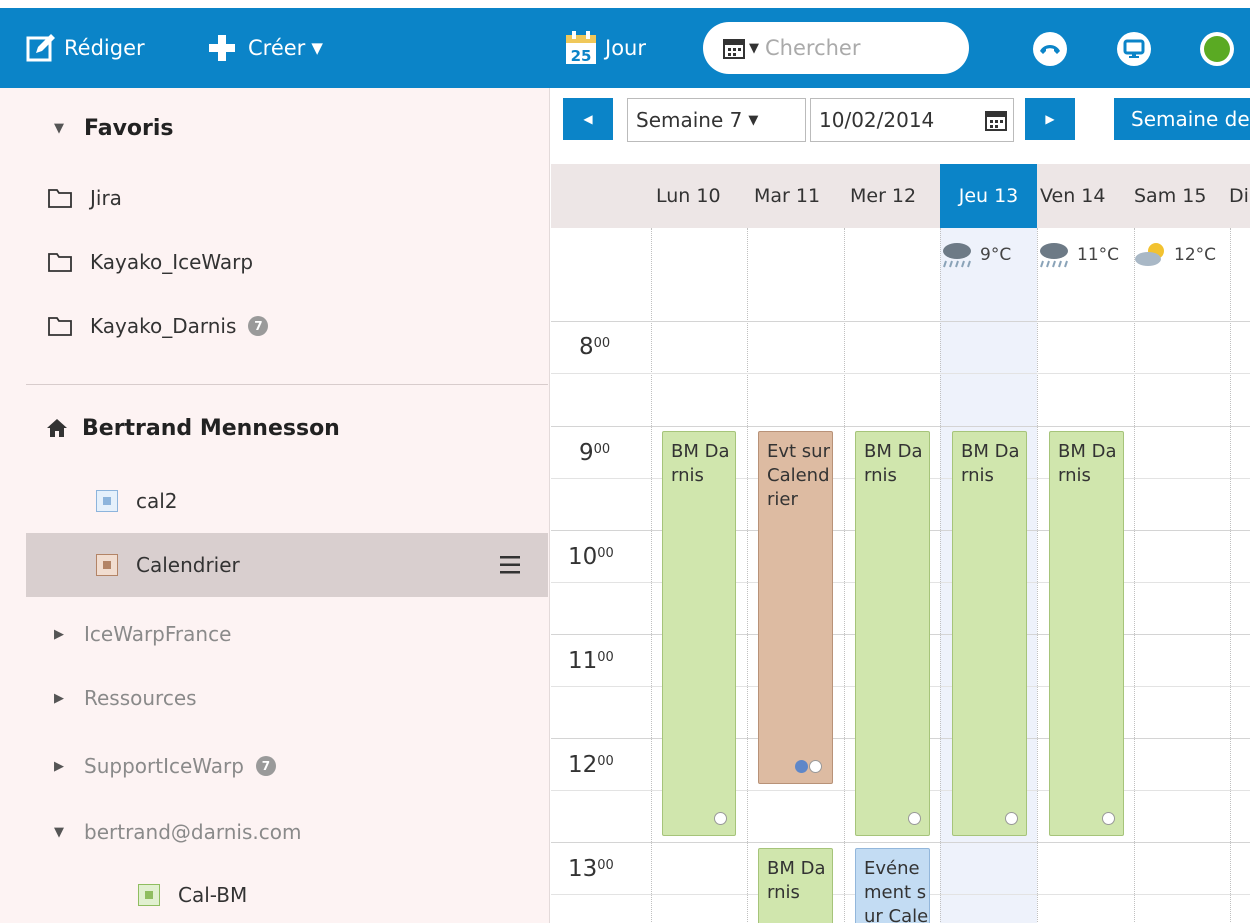 The image size is (1250, 923). Describe the element at coordinates (61, 832) in the screenshot. I see `collapse-triangle-icon: ▼` at that location.